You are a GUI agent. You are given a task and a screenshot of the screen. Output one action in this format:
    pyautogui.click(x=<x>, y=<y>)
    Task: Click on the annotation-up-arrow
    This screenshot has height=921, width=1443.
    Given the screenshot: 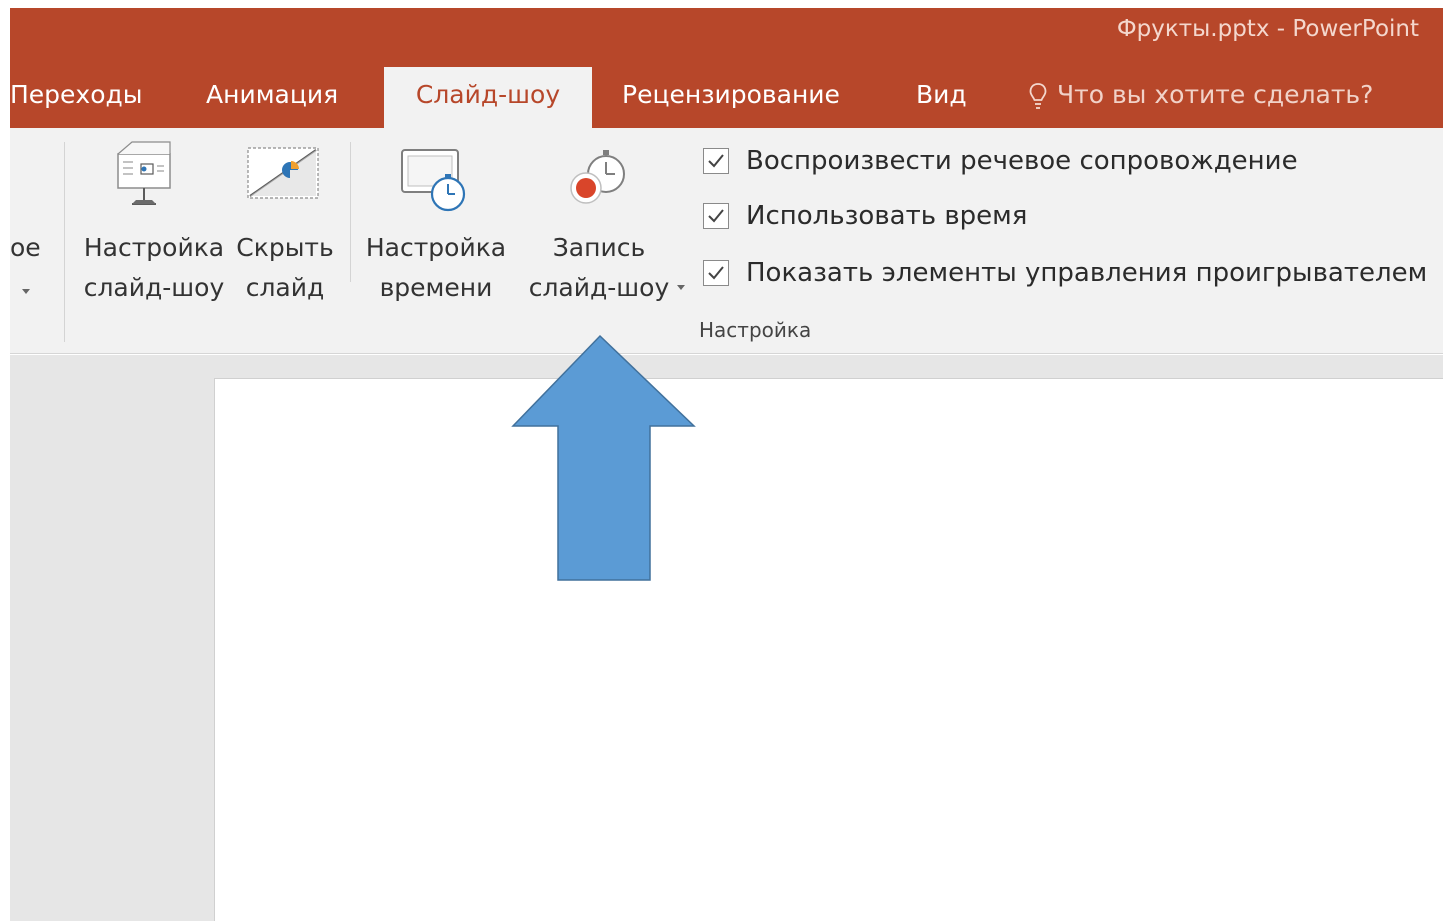 What is the action you would take?
    pyautogui.click(x=603, y=457)
    